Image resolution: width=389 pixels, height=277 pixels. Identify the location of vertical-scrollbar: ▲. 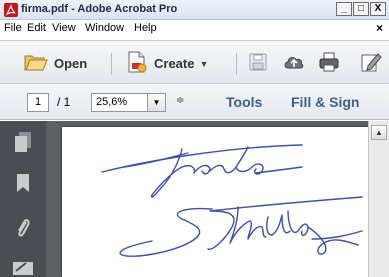
(378, 199).